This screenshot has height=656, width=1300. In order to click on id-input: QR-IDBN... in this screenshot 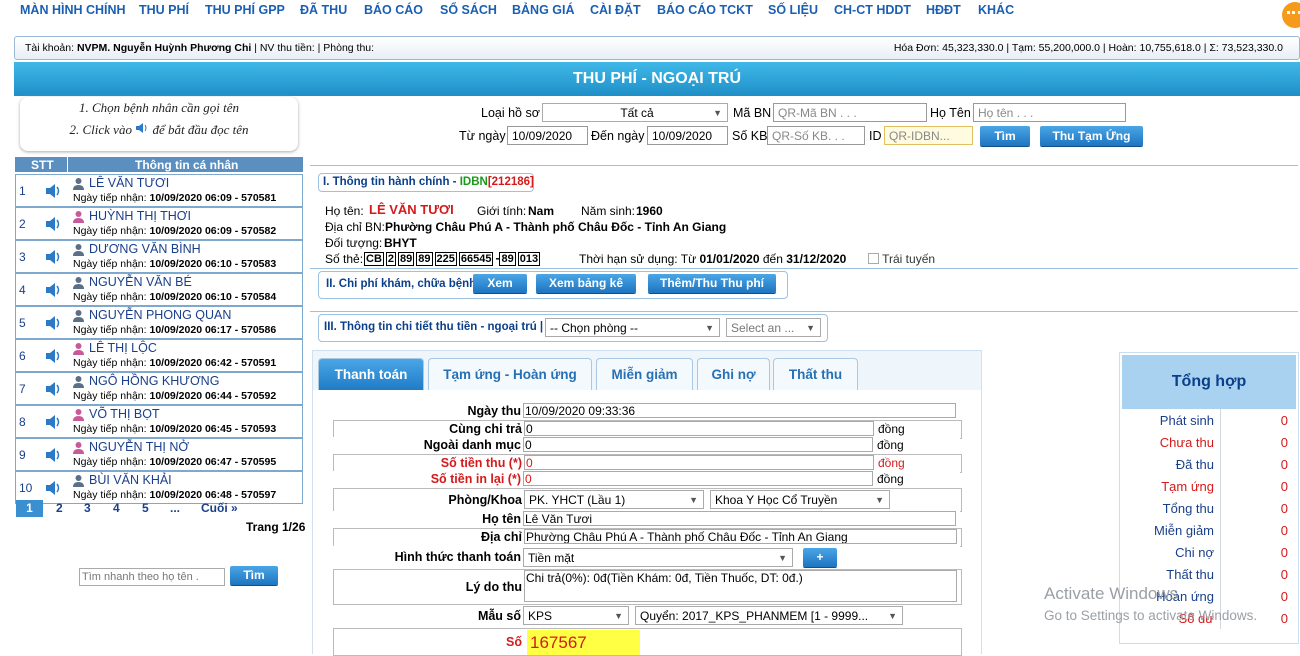, I will do `click(928, 135)`.